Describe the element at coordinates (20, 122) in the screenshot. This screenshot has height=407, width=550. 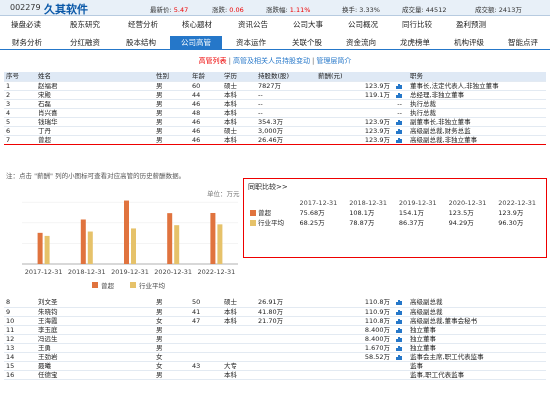
I see `cell-no: 5` at that location.